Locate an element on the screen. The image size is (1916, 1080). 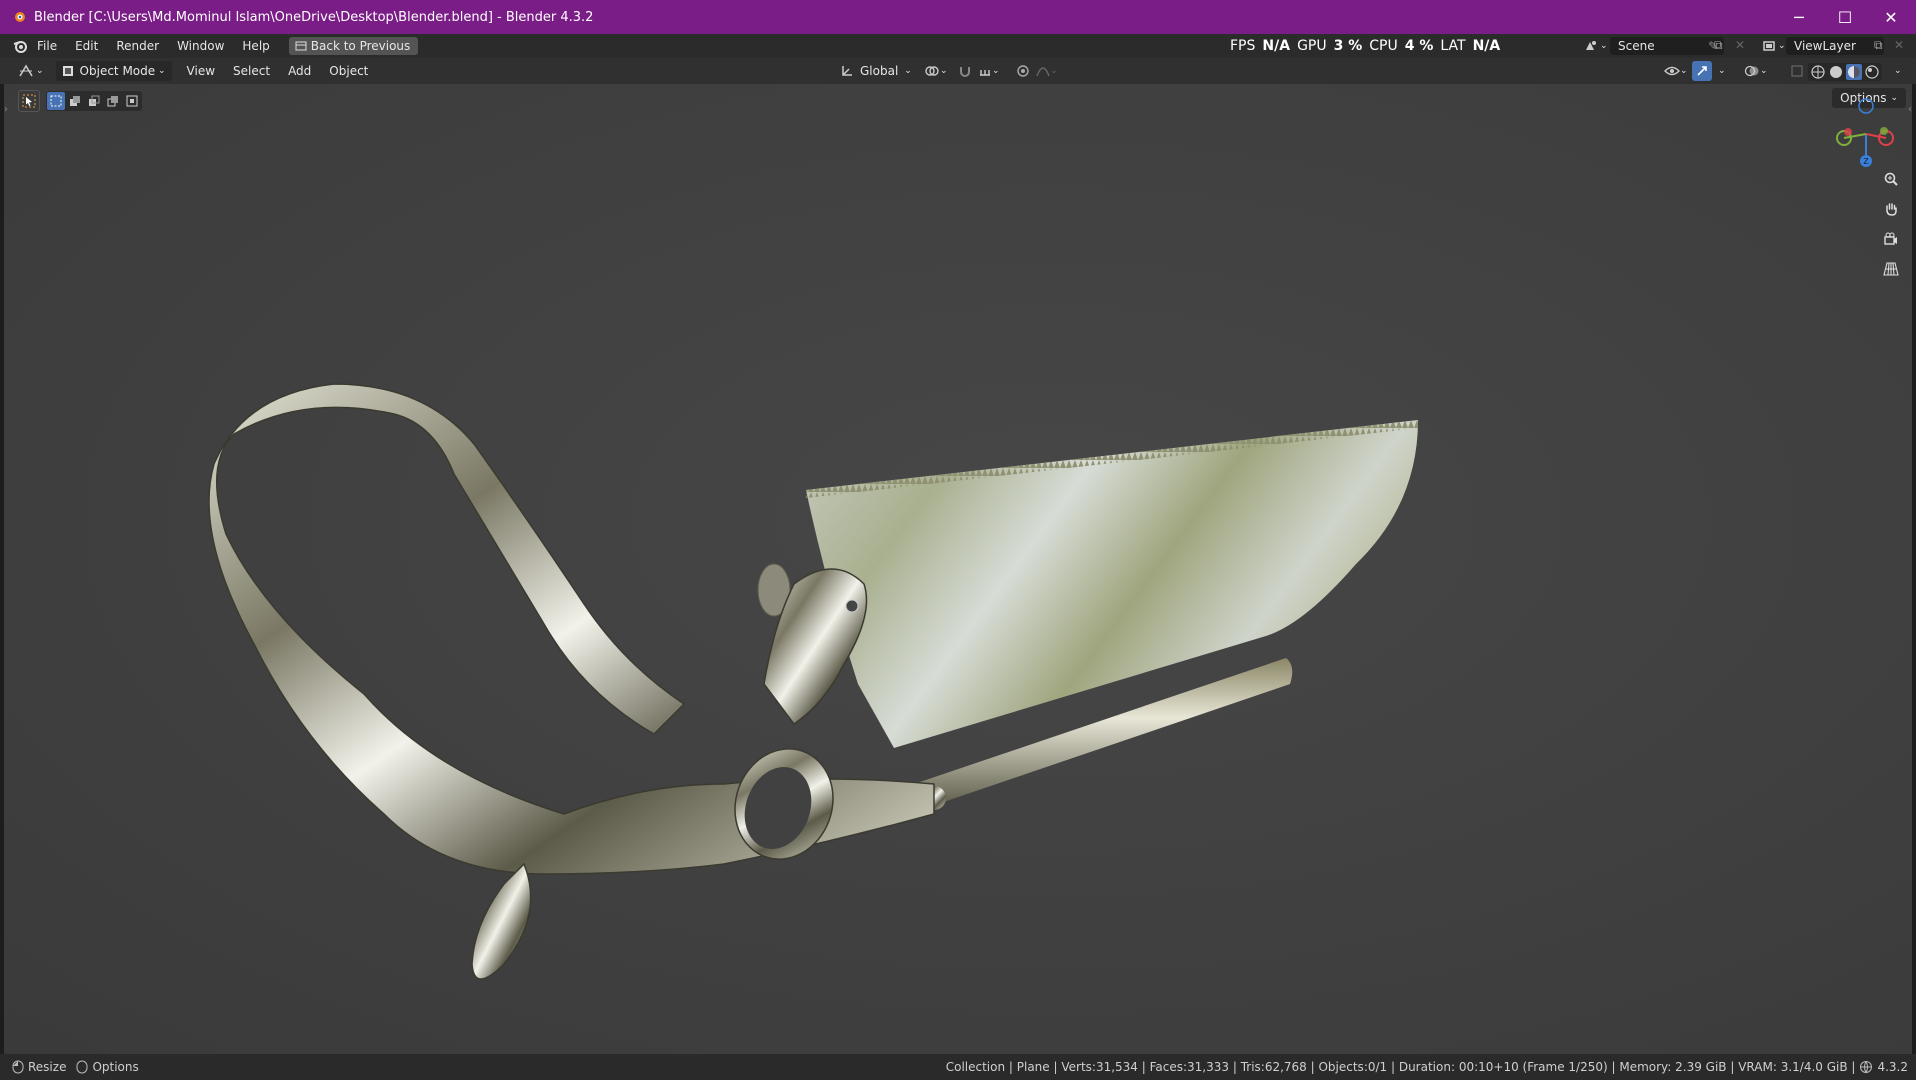
minimize-icon: ─ is located at coordinates (1799, 17).